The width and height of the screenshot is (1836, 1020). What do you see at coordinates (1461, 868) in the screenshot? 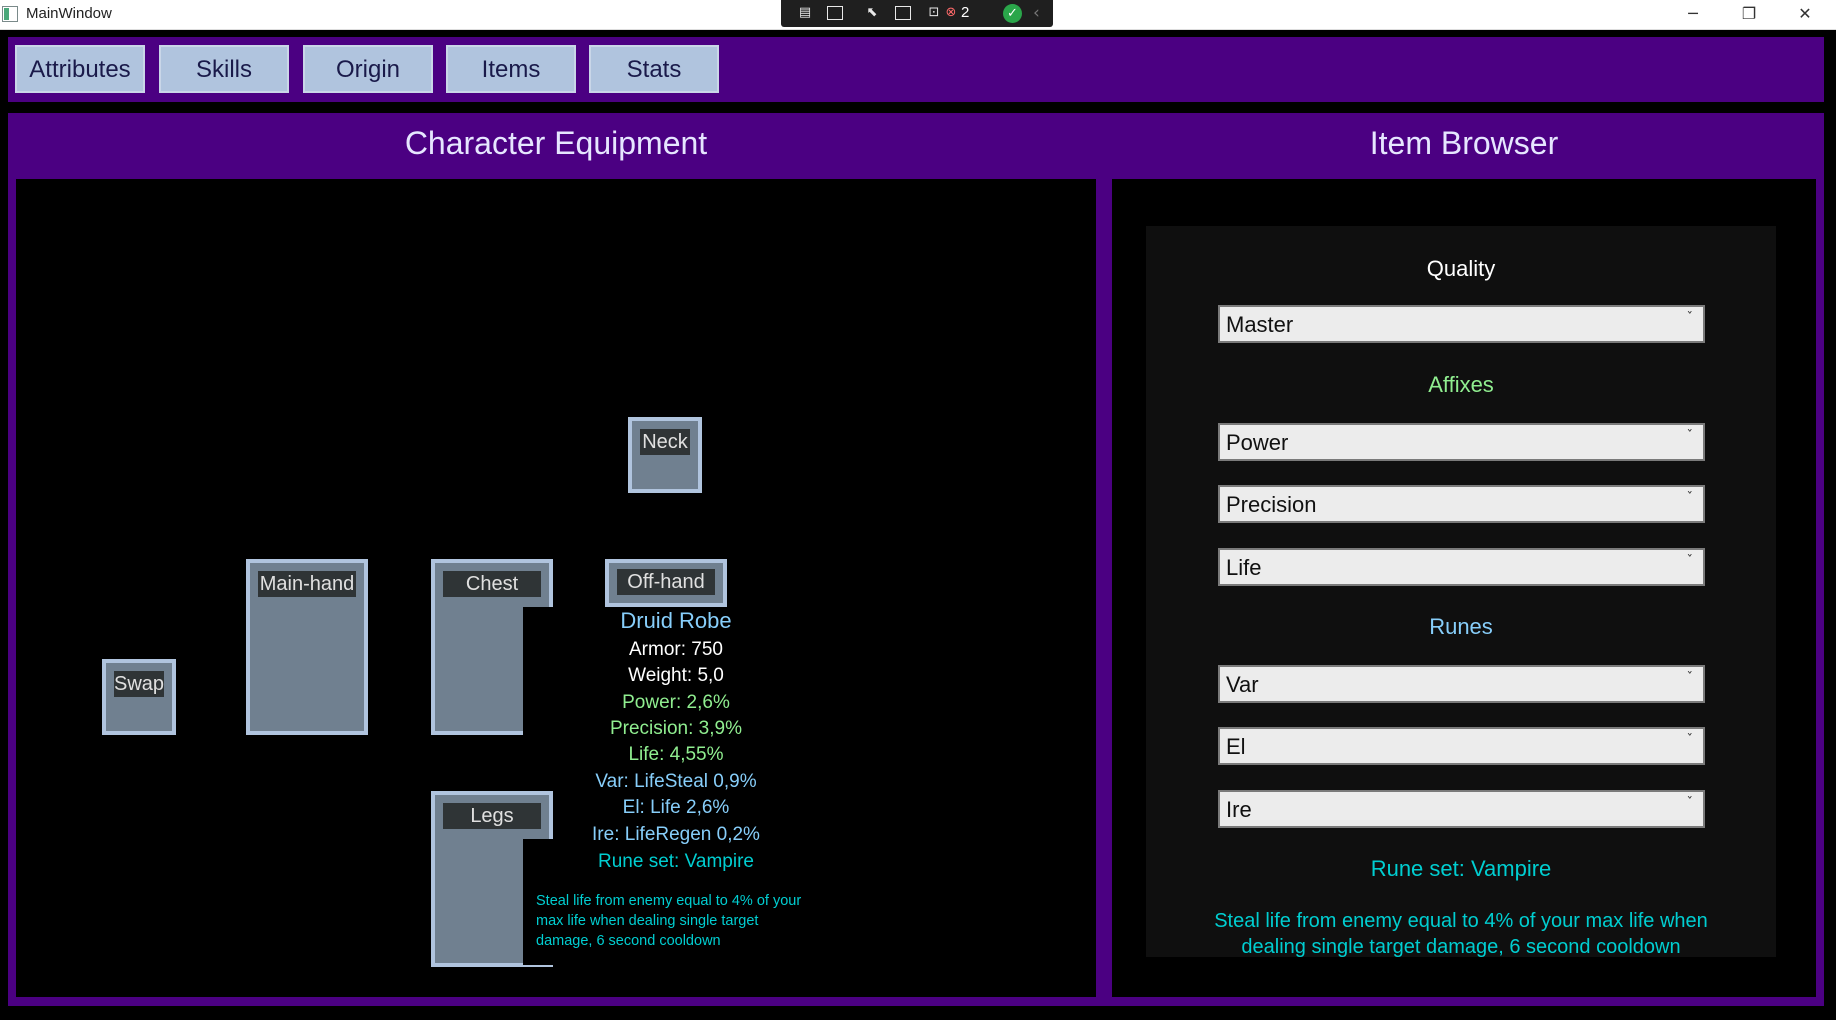
I see `rune-set-heading: Rune set: Vampire` at bounding box center [1461, 868].